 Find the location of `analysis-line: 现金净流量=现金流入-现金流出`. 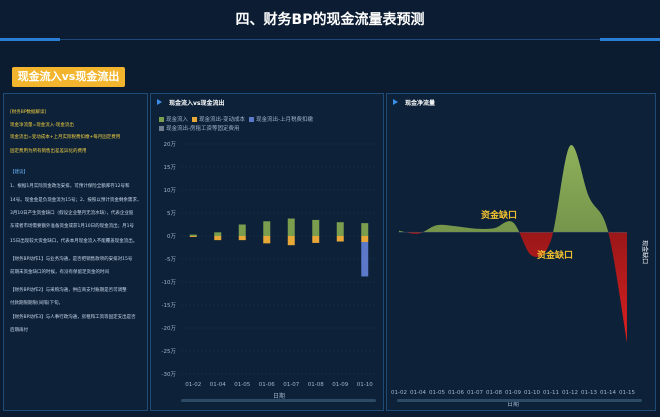

analysis-line: 现金净流量=现金流入-现金流出 is located at coordinates (42, 125).